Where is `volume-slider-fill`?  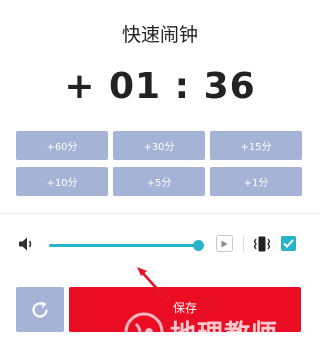
volume-slider-fill is located at coordinates (123, 245).